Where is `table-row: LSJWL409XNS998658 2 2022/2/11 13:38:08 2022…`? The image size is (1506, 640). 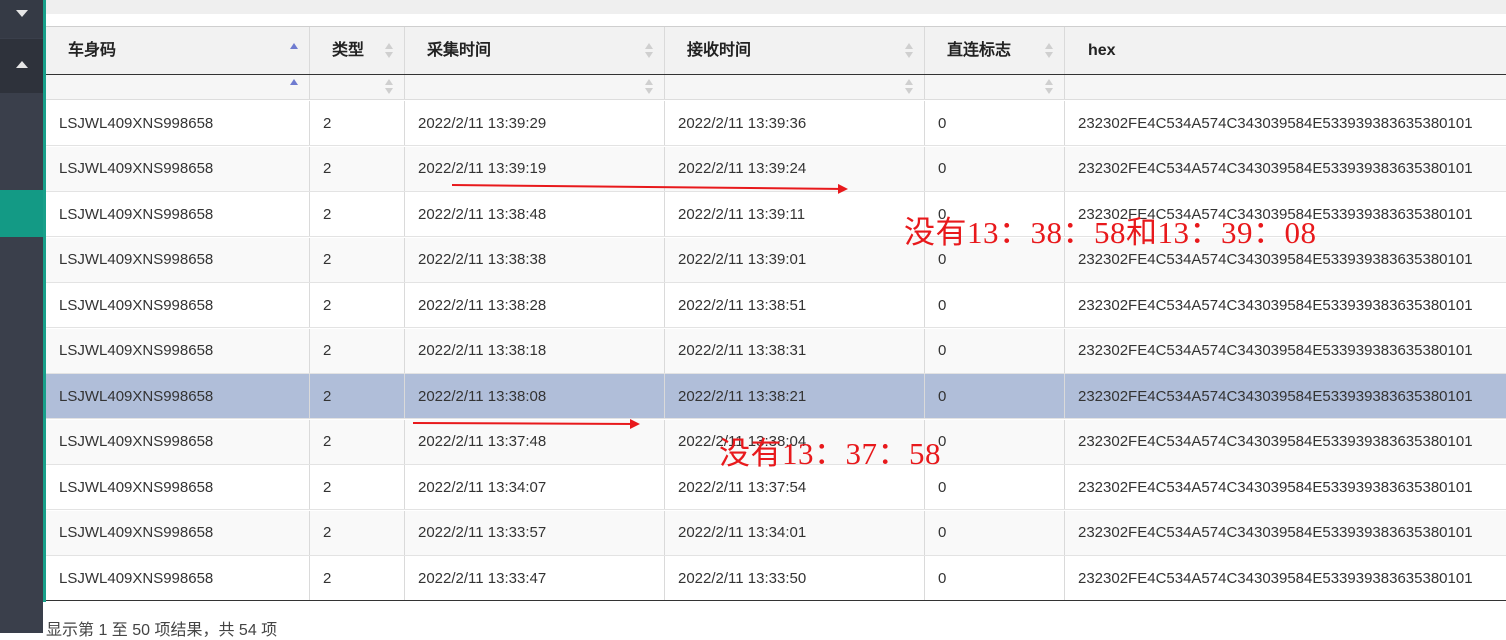
table-row: LSJWL409XNS998658 2 2022/2/11 13:38:08 2022… is located at coordinates (776, 396).